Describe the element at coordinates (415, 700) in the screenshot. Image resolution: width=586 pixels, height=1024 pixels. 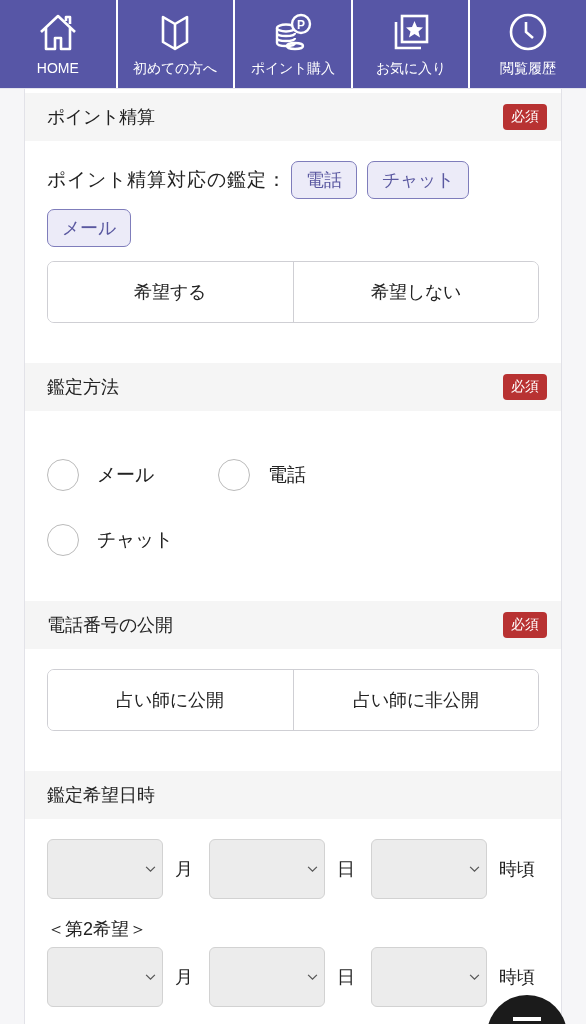
I see `toggle-button: 占い師に非公開` at that location.